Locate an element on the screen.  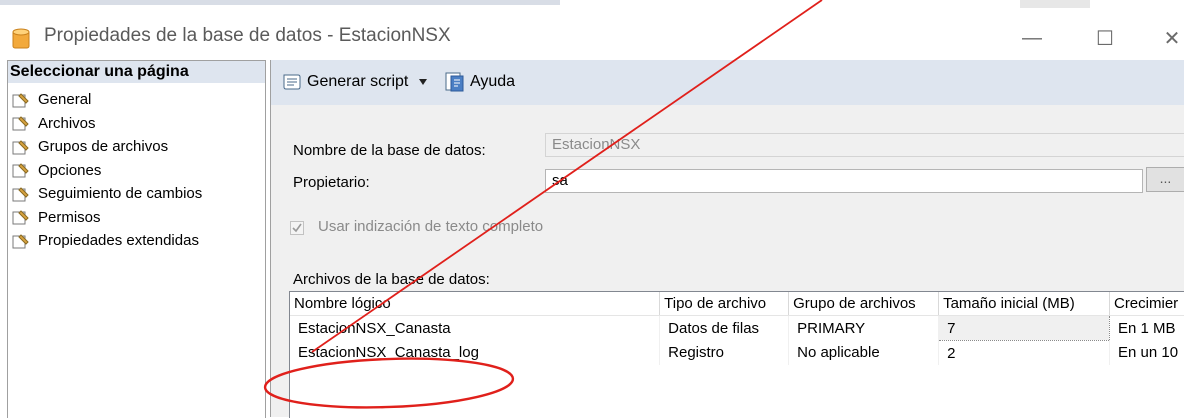
minimize-button: — is located at coordinates (1032, 38).